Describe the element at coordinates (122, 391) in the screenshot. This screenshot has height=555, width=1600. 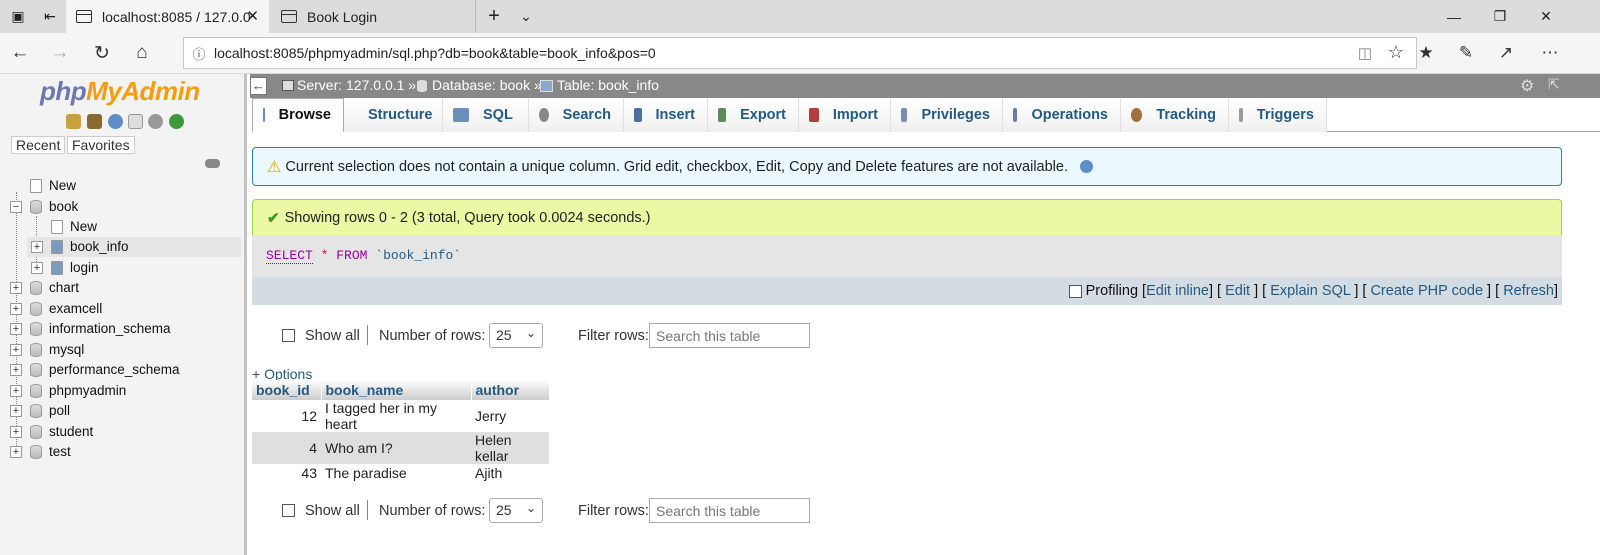
I see `tree-item-phpmyadmin: + phpmyadmin` at that location.